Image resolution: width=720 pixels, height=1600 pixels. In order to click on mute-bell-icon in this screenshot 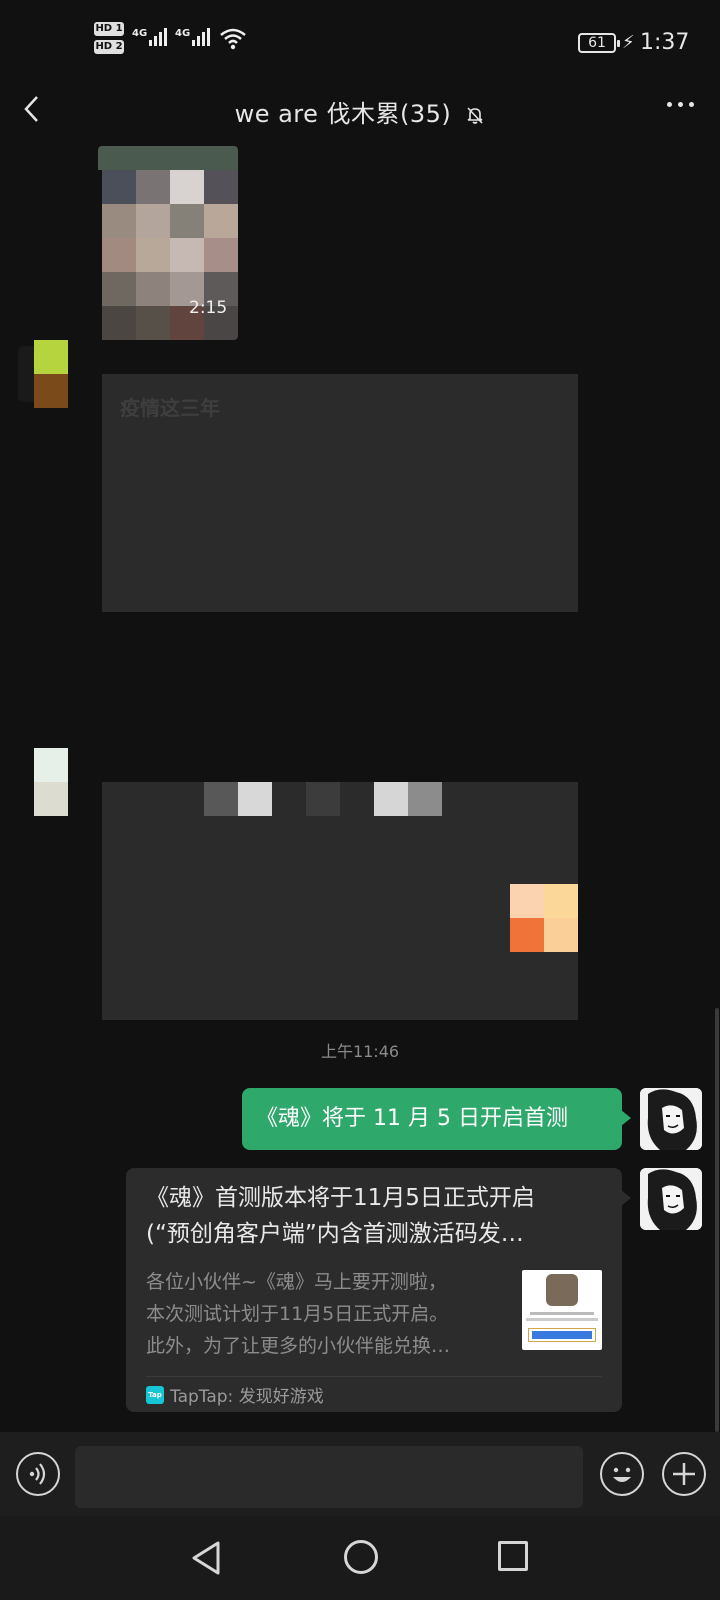, I will do `click(475, 115)`.